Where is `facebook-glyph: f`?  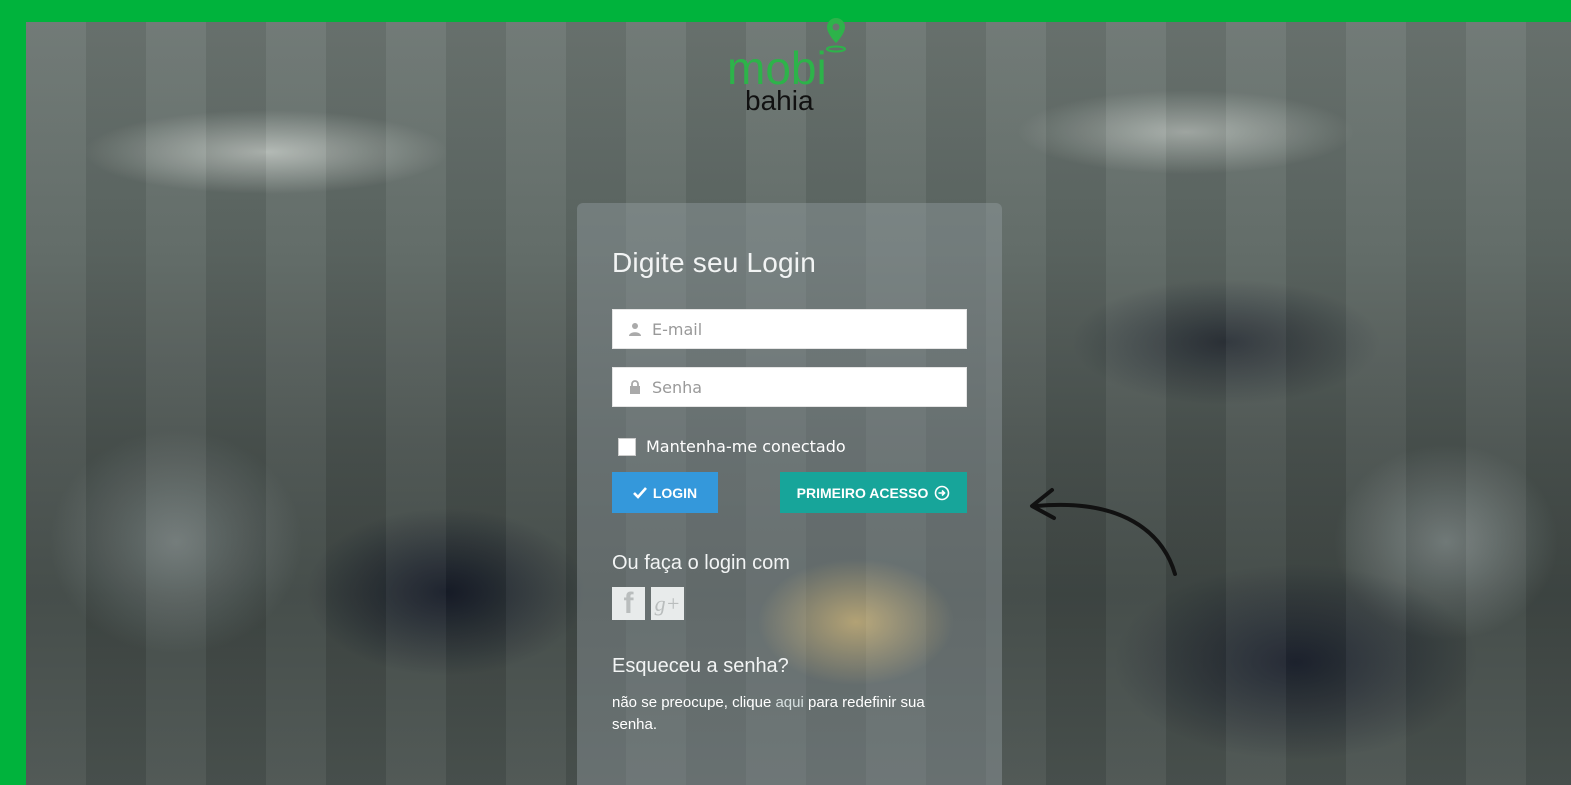
facebook-glyph: f is located at coordinates (628, 603).